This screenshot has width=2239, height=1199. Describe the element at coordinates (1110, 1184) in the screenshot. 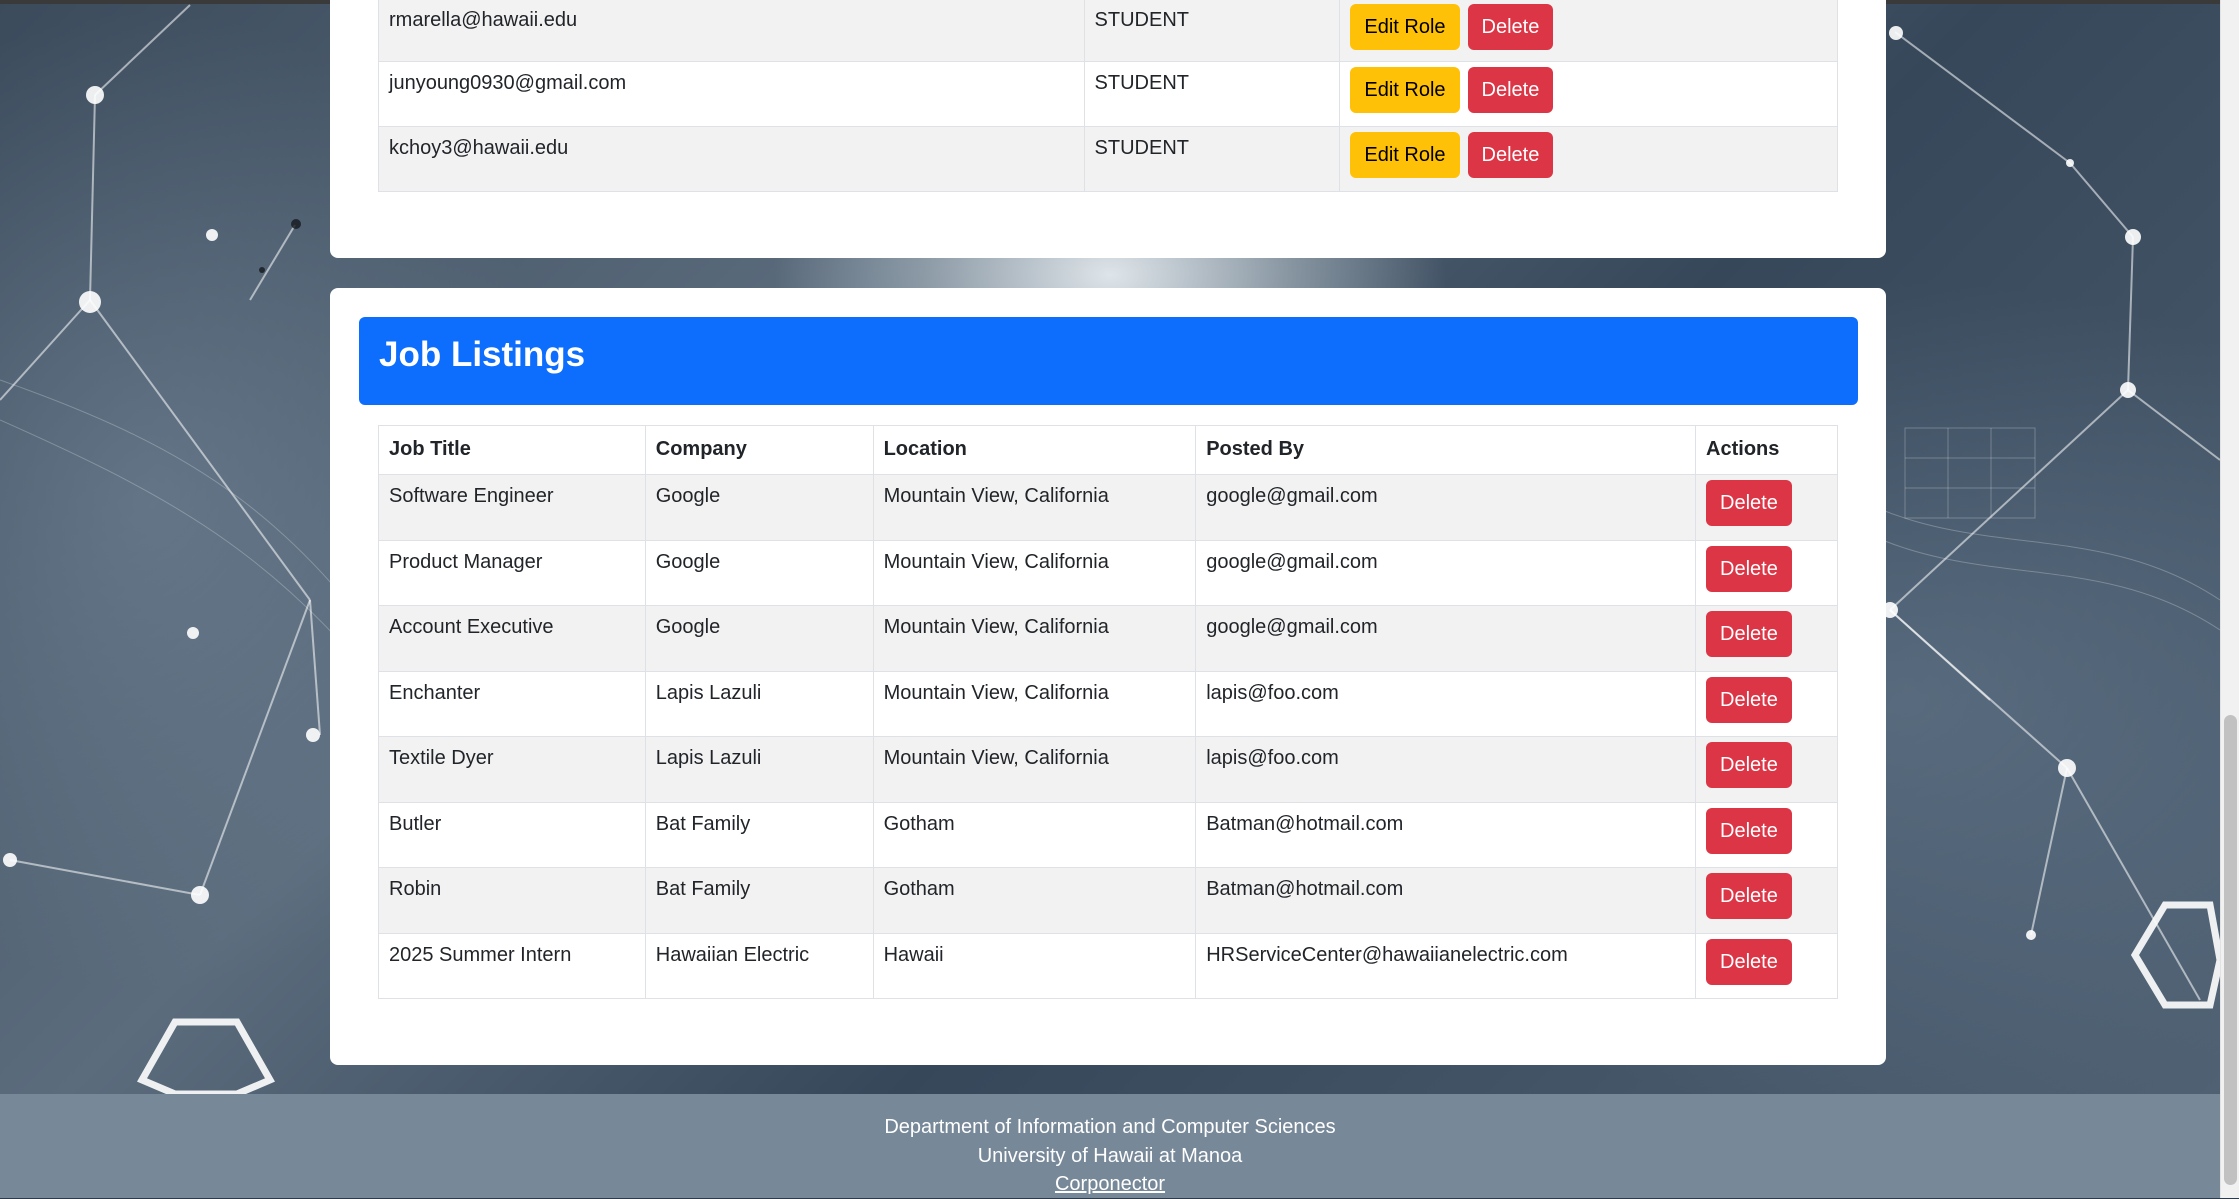

I see `footer-link-corponector: Corponector` at that location.